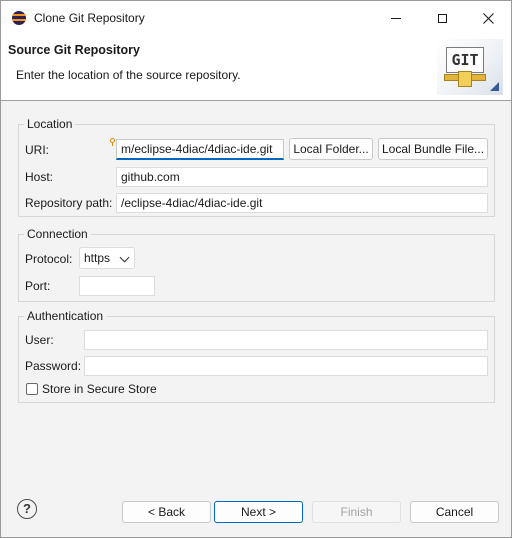 This screenshot has width=512, height=538. Describe the element at coordinates (465, 60) in the screenshot. I see `git-logo-text: GIT` at that location.